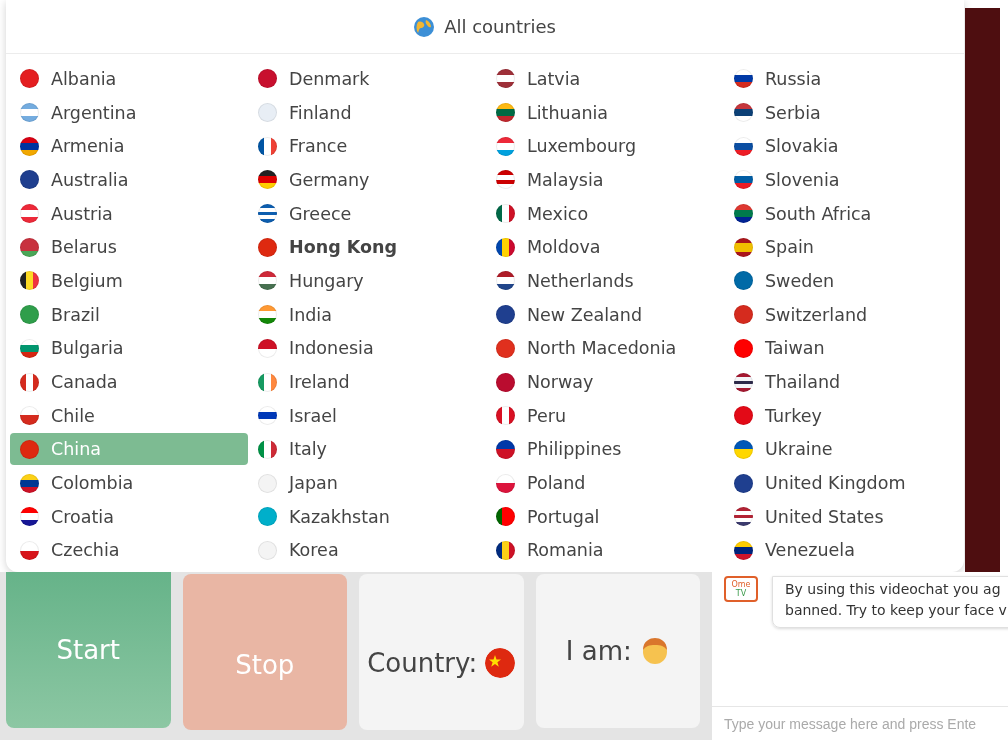 The width and height of the screenshot is (1008, 740). What do you see at coordinates (441, 652) in the screenshot?
I see `country-button: Country:` at bounding box center [441, 652].